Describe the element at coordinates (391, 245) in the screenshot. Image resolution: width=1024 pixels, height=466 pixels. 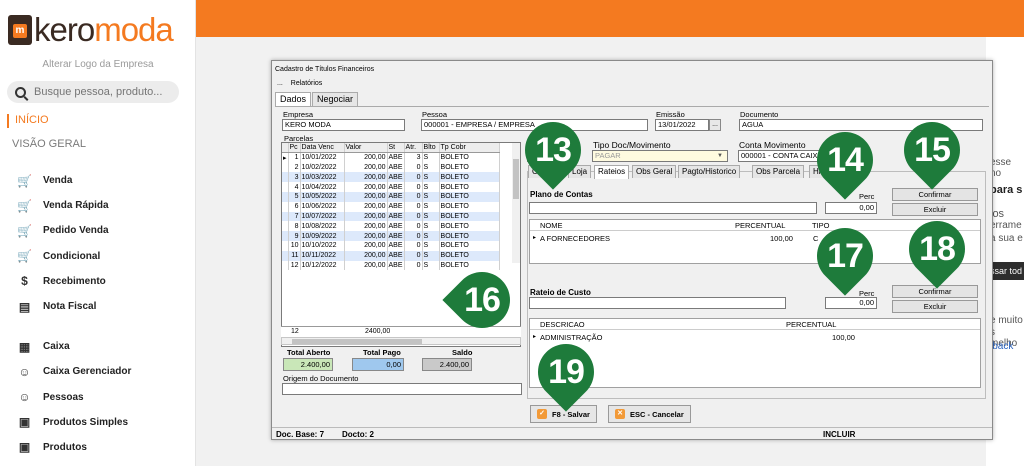
I see `table-row: 10 10/10/2022 200,00 ABE 0 S BOLETO` at that location.